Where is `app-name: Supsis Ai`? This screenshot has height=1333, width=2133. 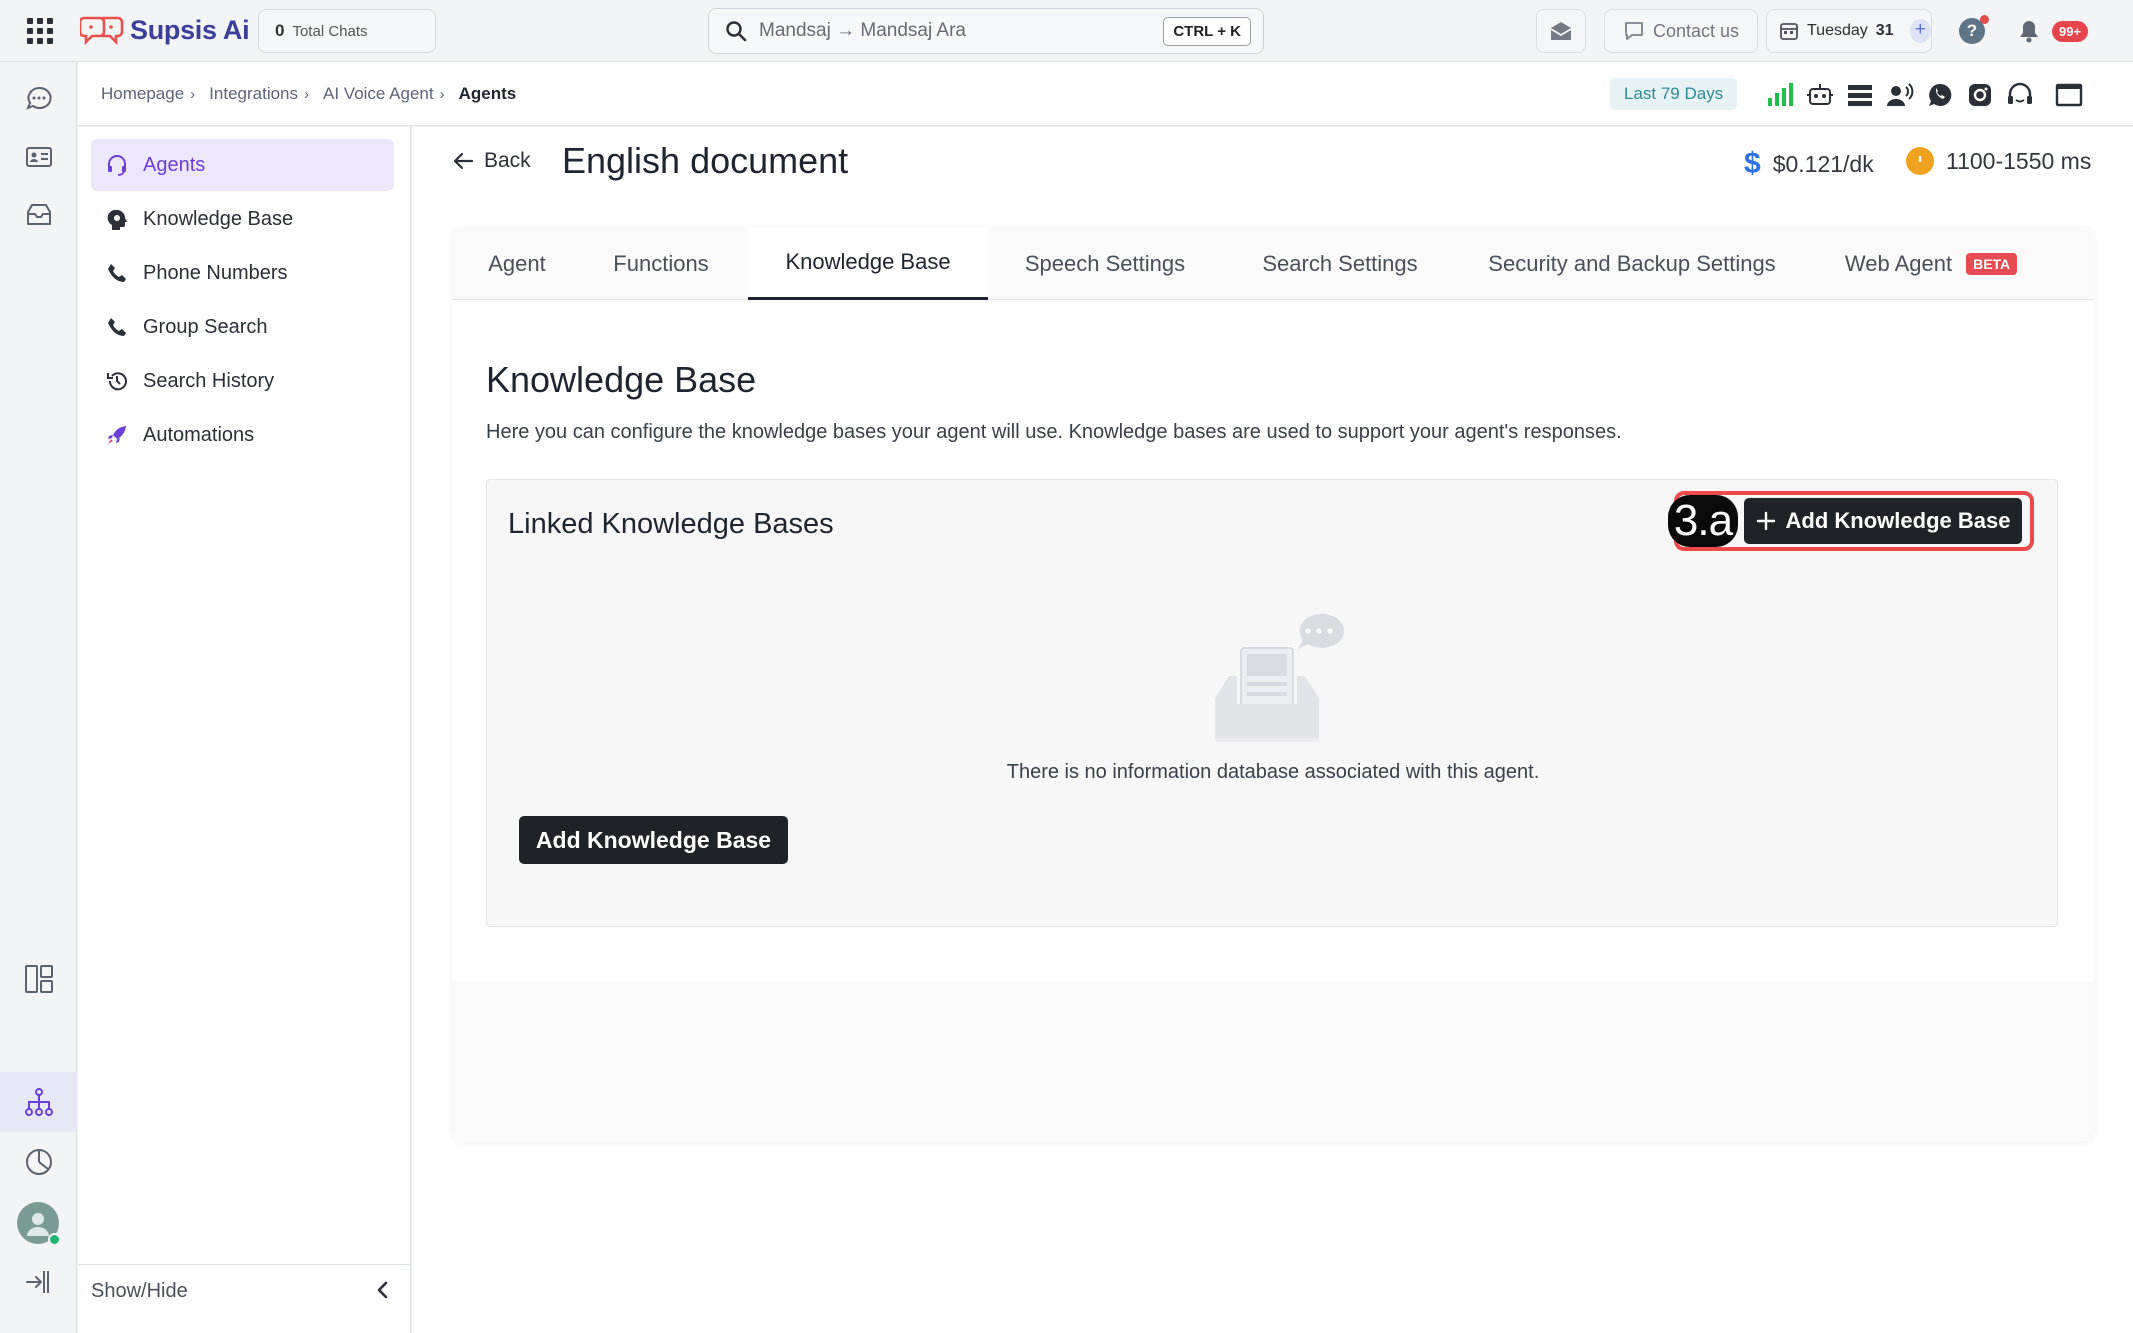
app-name: Supsis Ai is located at coordinates (190, 29).